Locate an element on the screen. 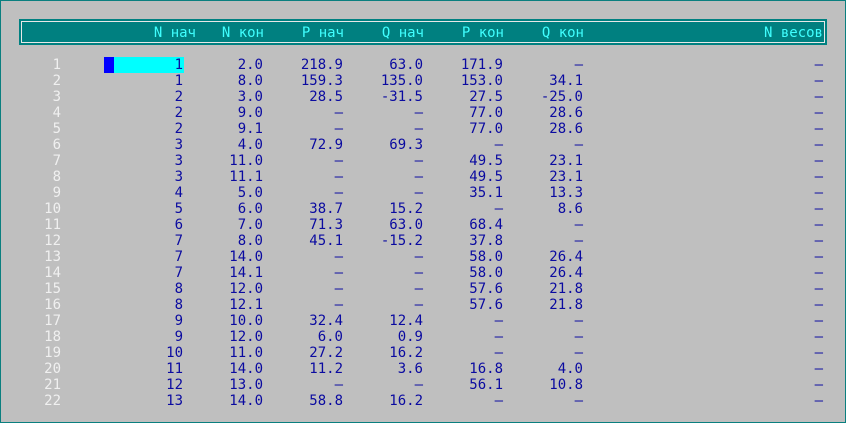  cell-p-kon: 27.5 is located at coordinates (463, 97).